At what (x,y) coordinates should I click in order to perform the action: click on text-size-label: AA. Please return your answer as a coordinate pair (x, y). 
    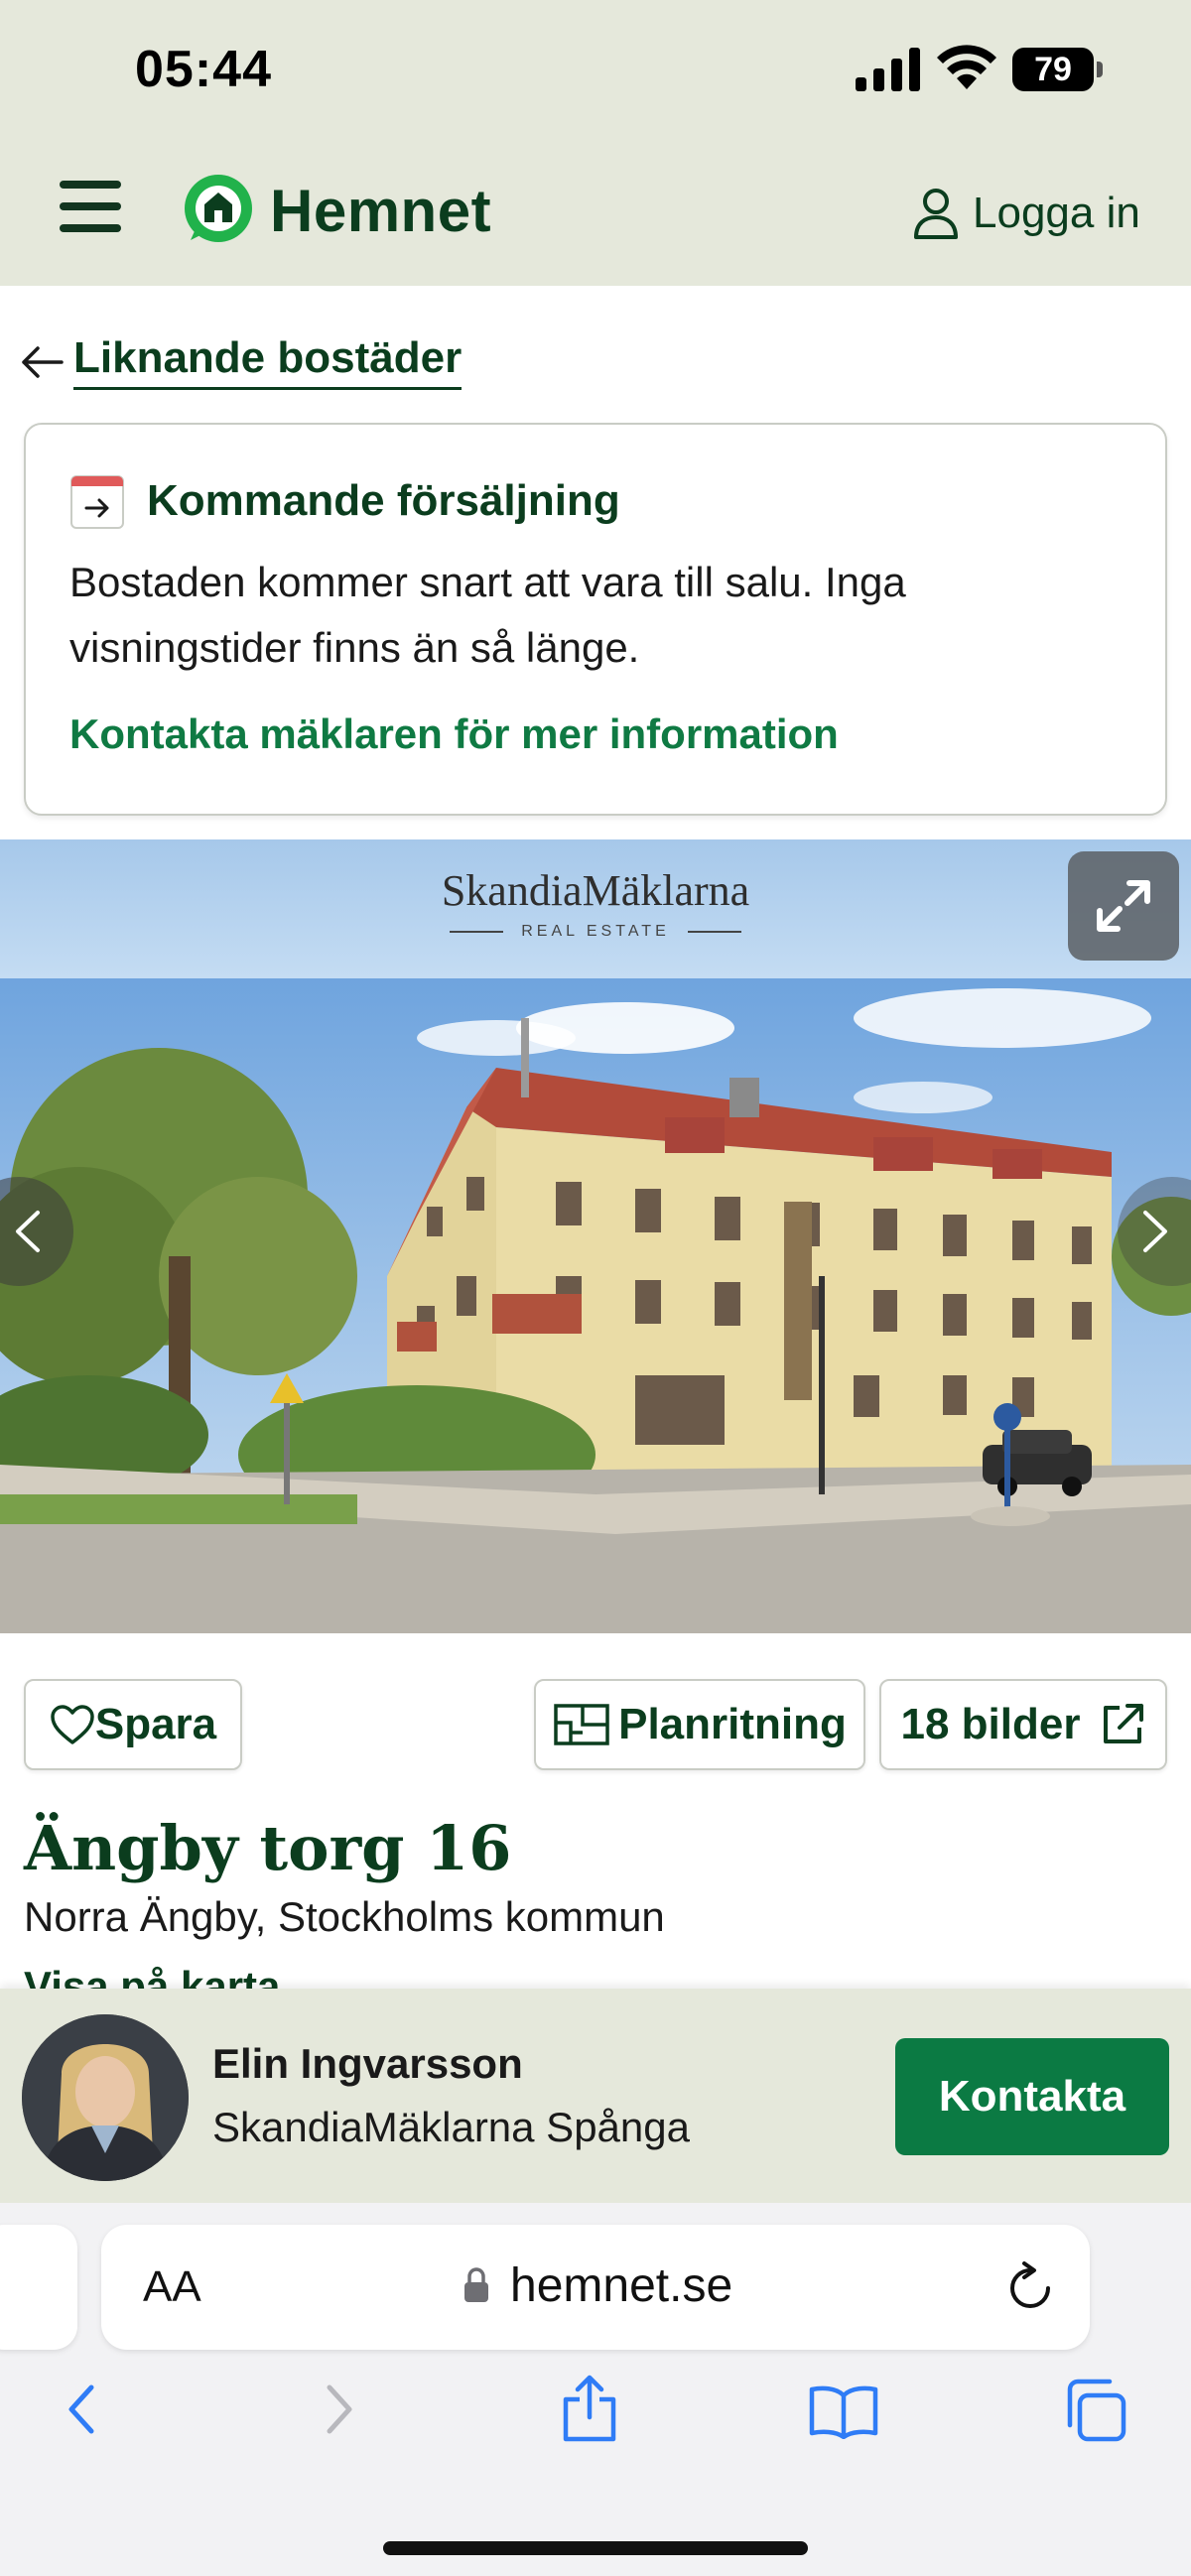
    Looking at the image, I should click on (172, 2287).